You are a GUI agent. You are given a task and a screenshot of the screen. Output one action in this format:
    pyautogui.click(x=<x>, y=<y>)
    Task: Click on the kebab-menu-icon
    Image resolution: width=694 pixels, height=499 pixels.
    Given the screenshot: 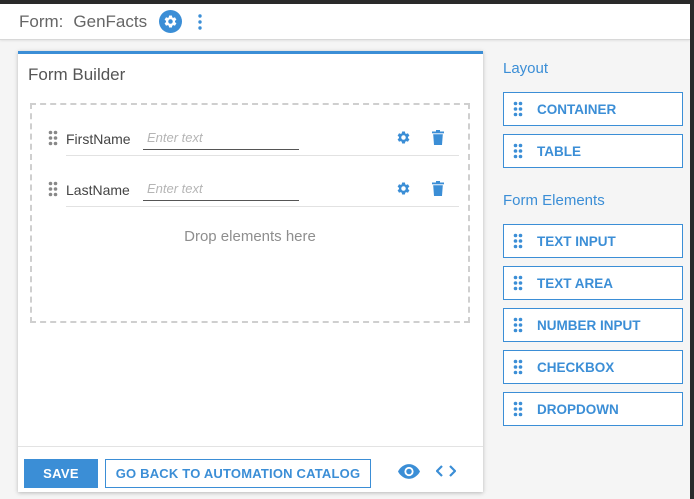 What is the action you would take?
    pyautogui.click(x=200, y=21)
    